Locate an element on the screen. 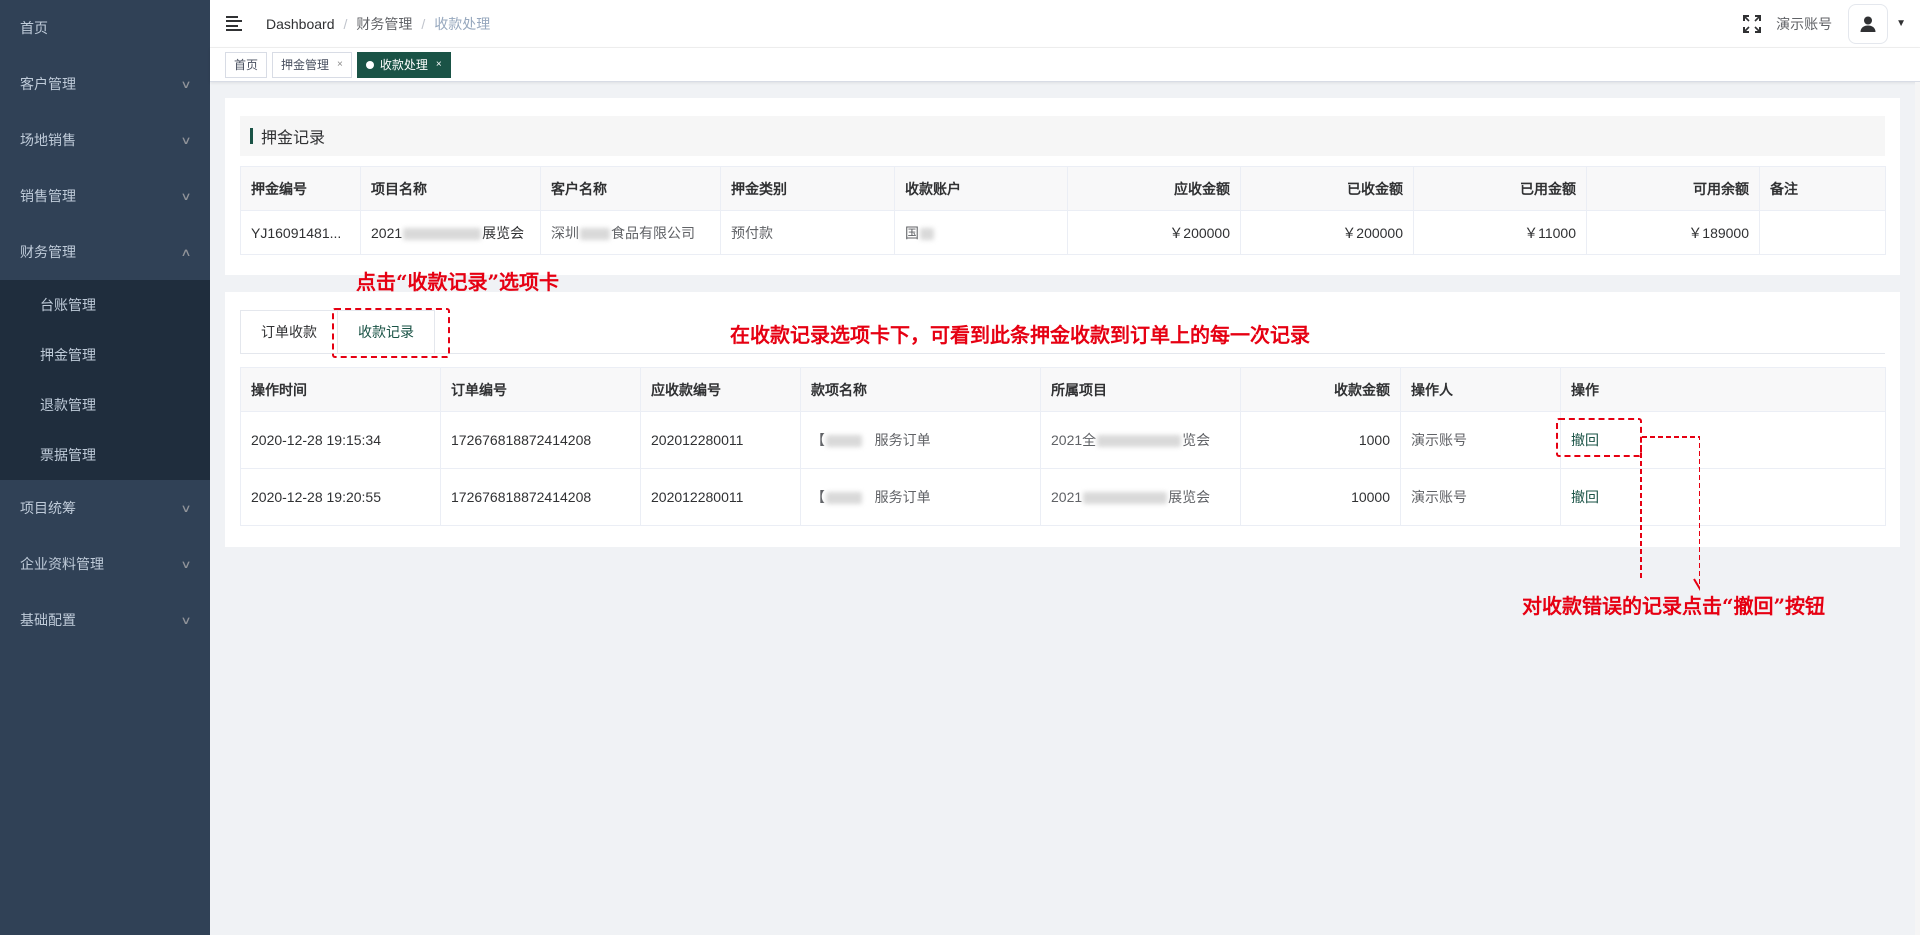 The height and width of the screenshot is (935, 1920). received-amount: ￥200000 is located at coordinates (1327, 232).